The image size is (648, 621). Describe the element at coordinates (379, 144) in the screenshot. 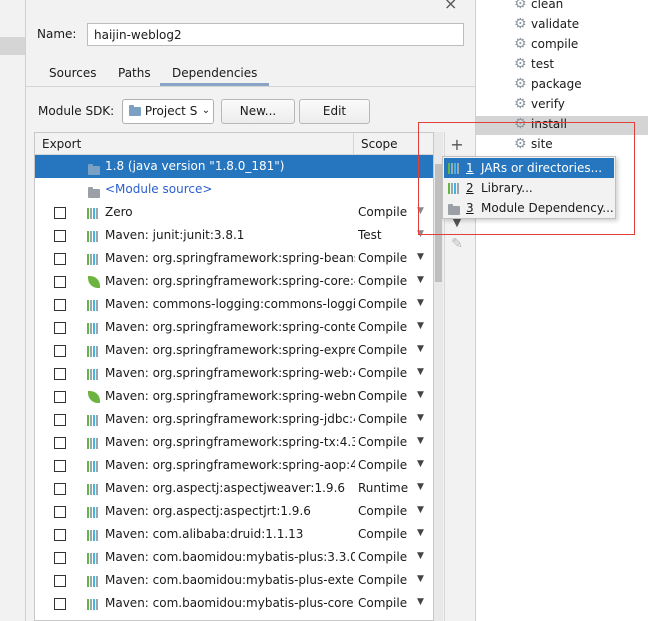

I see `scope-column-header: Scope` at that location.